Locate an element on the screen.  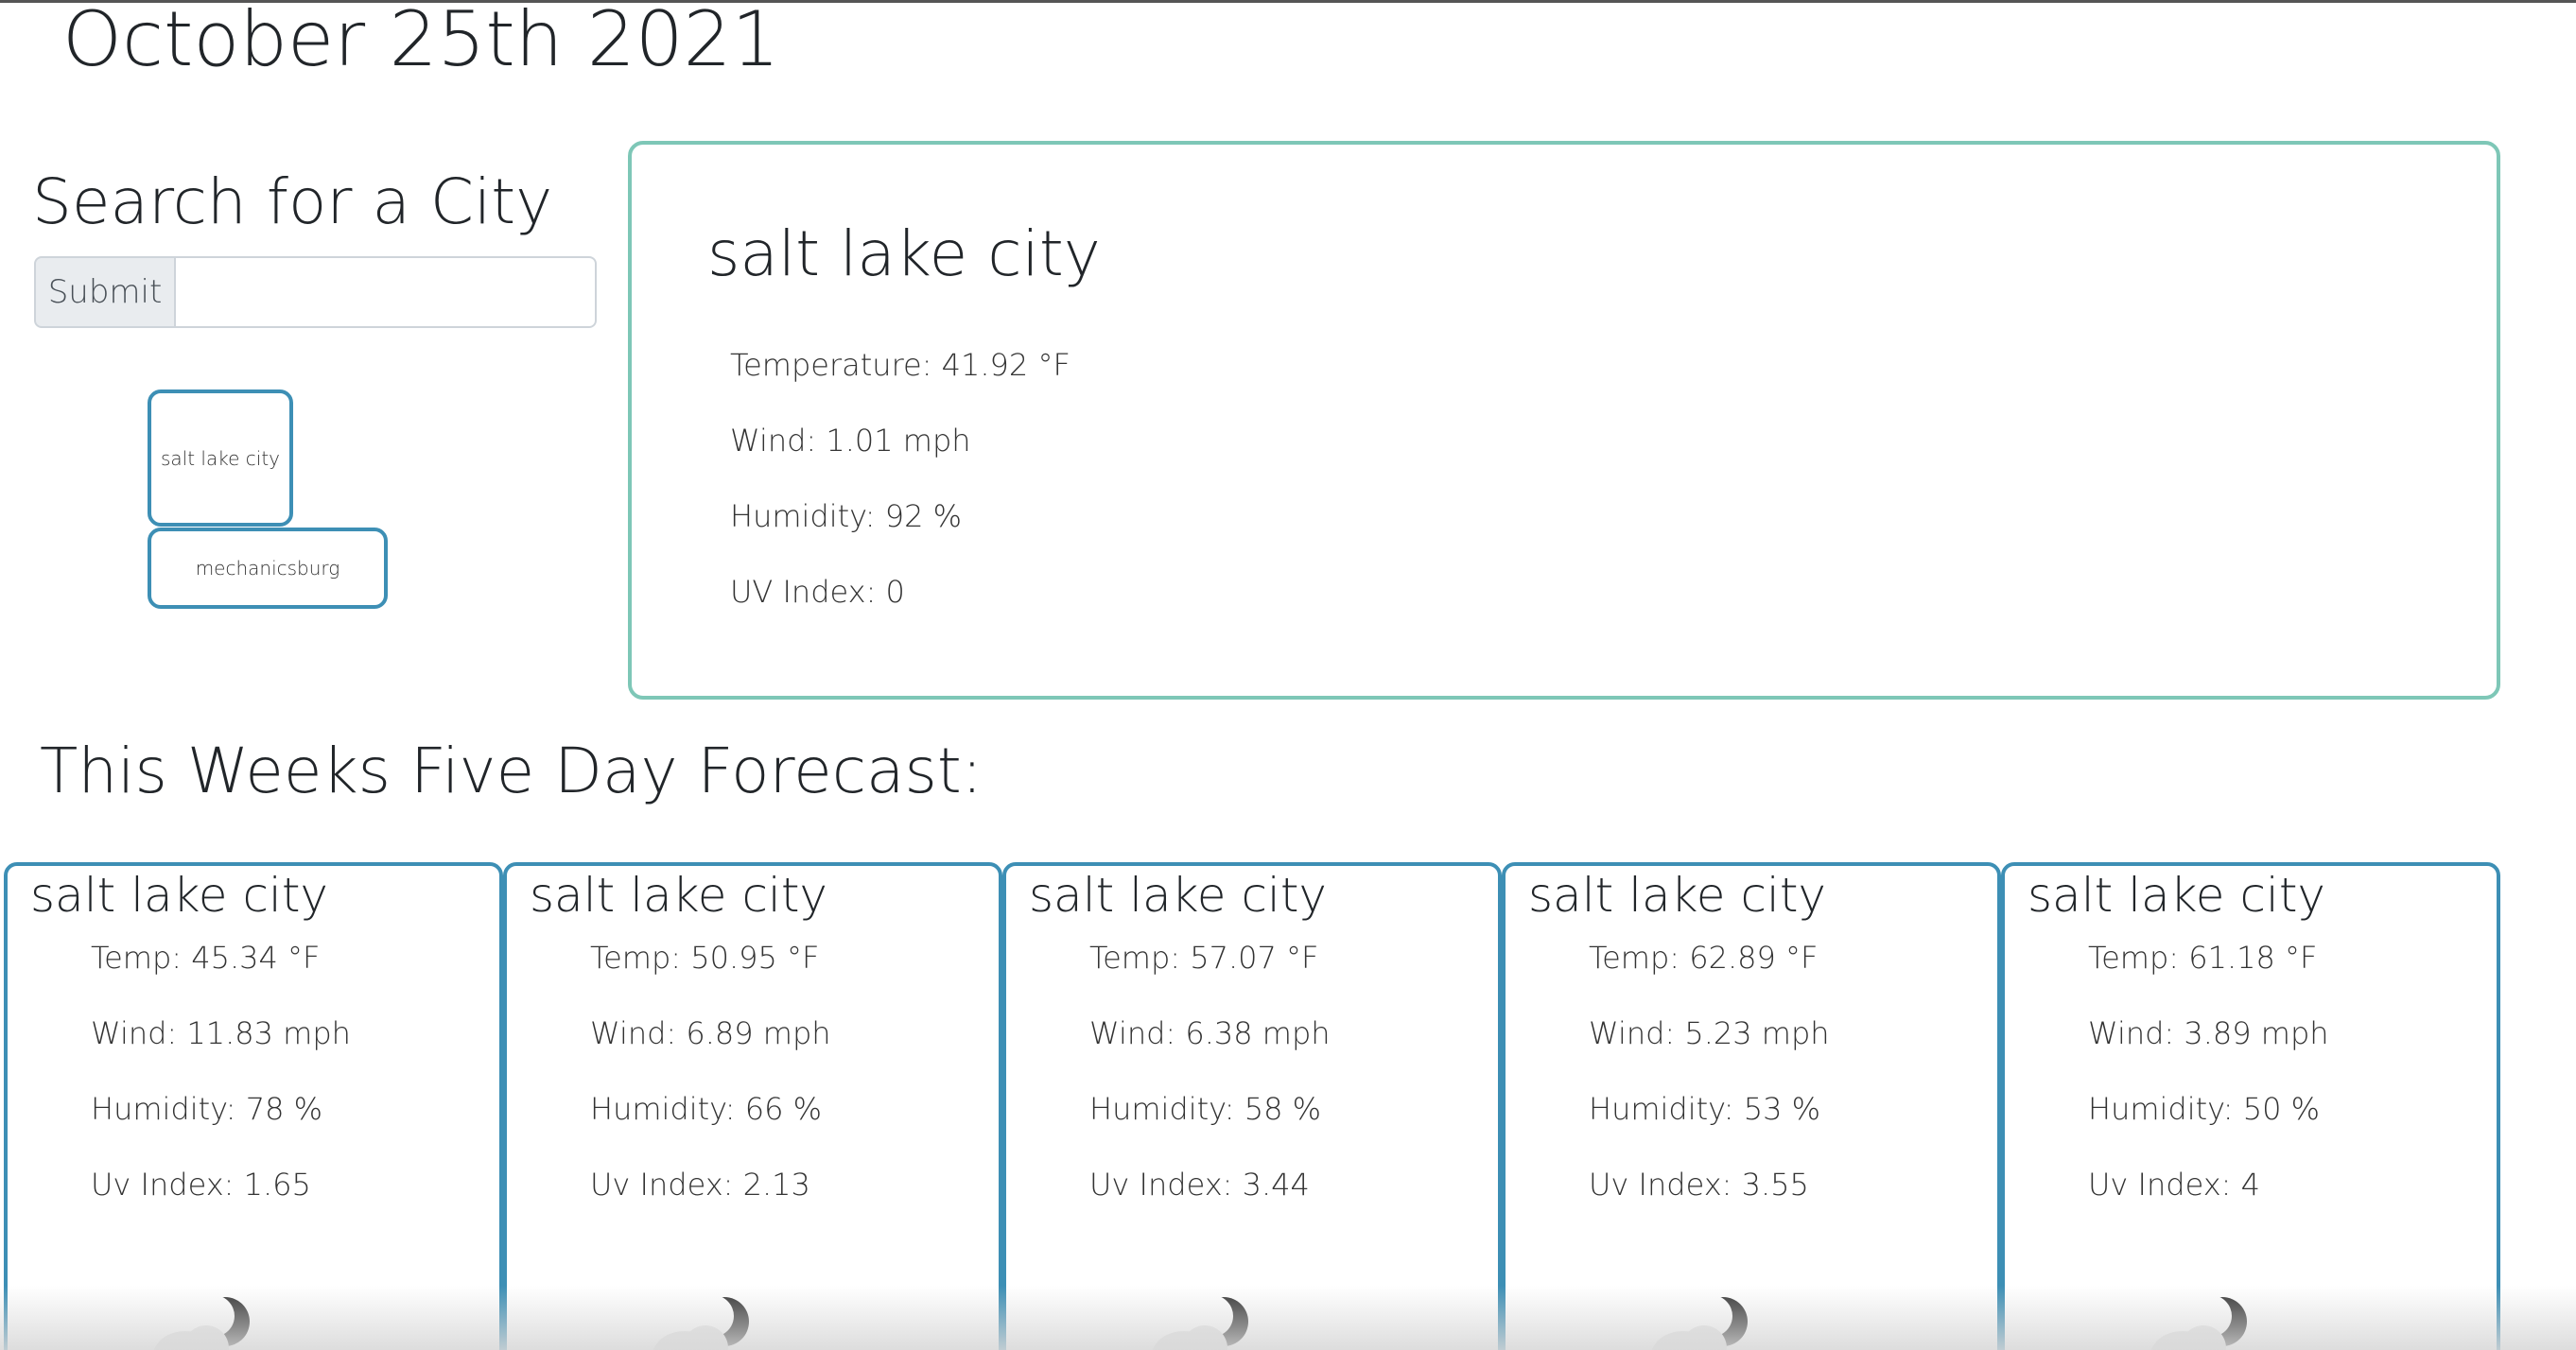
forecast-uv-index: Uv Index: 3.55 is located at coordinates (1699, 1185).